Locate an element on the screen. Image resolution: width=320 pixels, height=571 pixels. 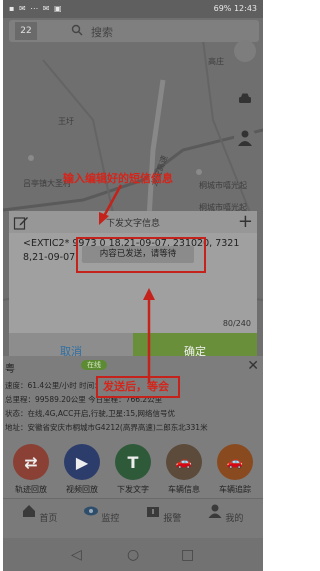
car-icon is located at coordinates (245, 98).